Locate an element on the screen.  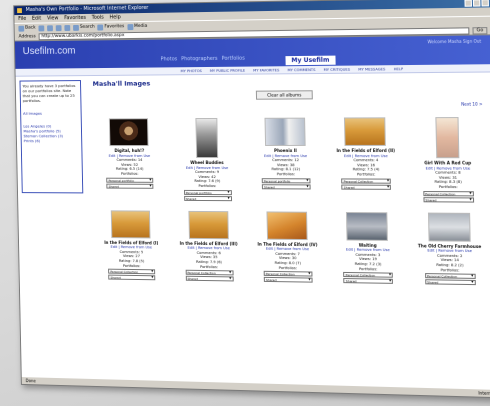
favorites-button: Favorites is located at coordinates (111, 27).